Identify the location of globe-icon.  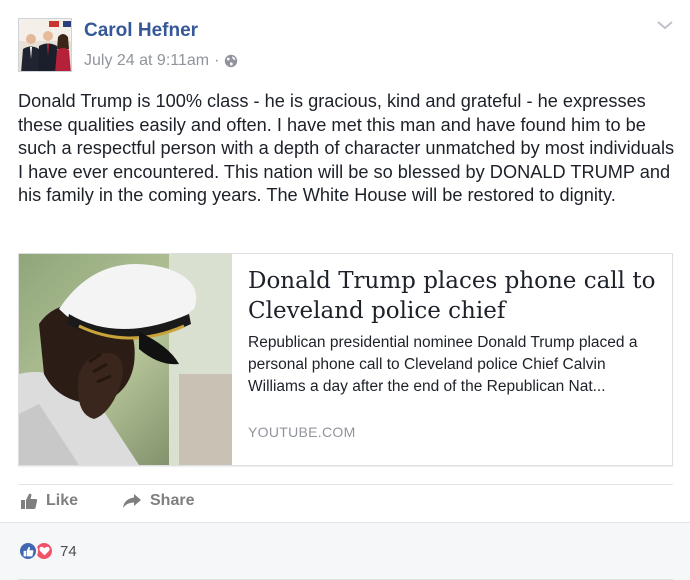
(231, 61).